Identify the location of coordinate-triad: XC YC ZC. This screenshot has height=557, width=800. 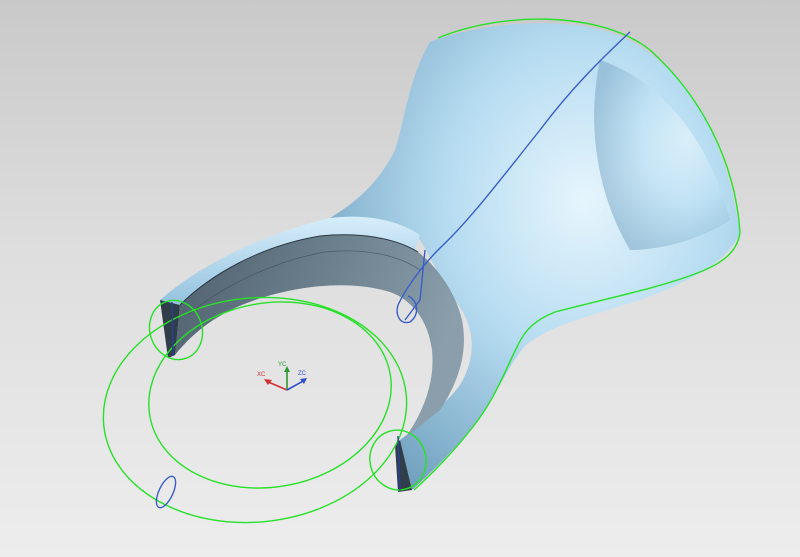
(282, 376).